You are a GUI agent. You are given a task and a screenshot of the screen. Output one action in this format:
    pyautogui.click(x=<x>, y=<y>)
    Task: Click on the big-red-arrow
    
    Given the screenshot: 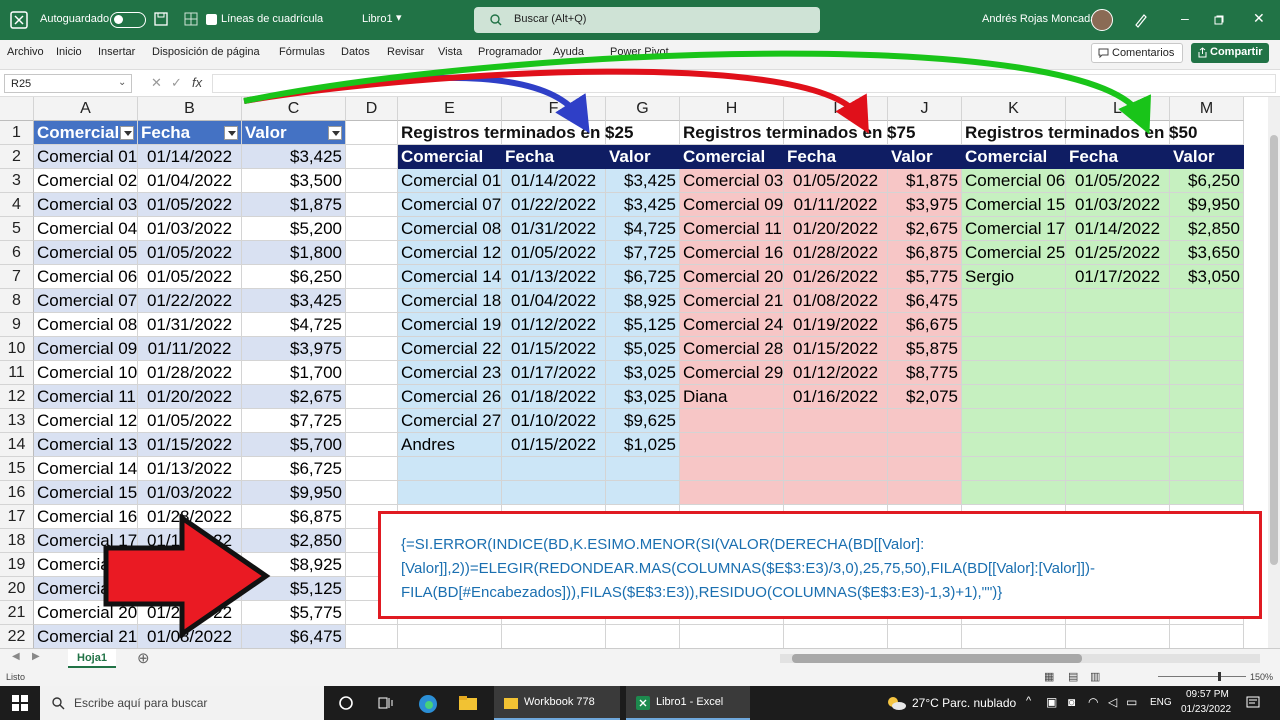 What is the action you would take?
    pyautogui.click(x=187, y=576)
    